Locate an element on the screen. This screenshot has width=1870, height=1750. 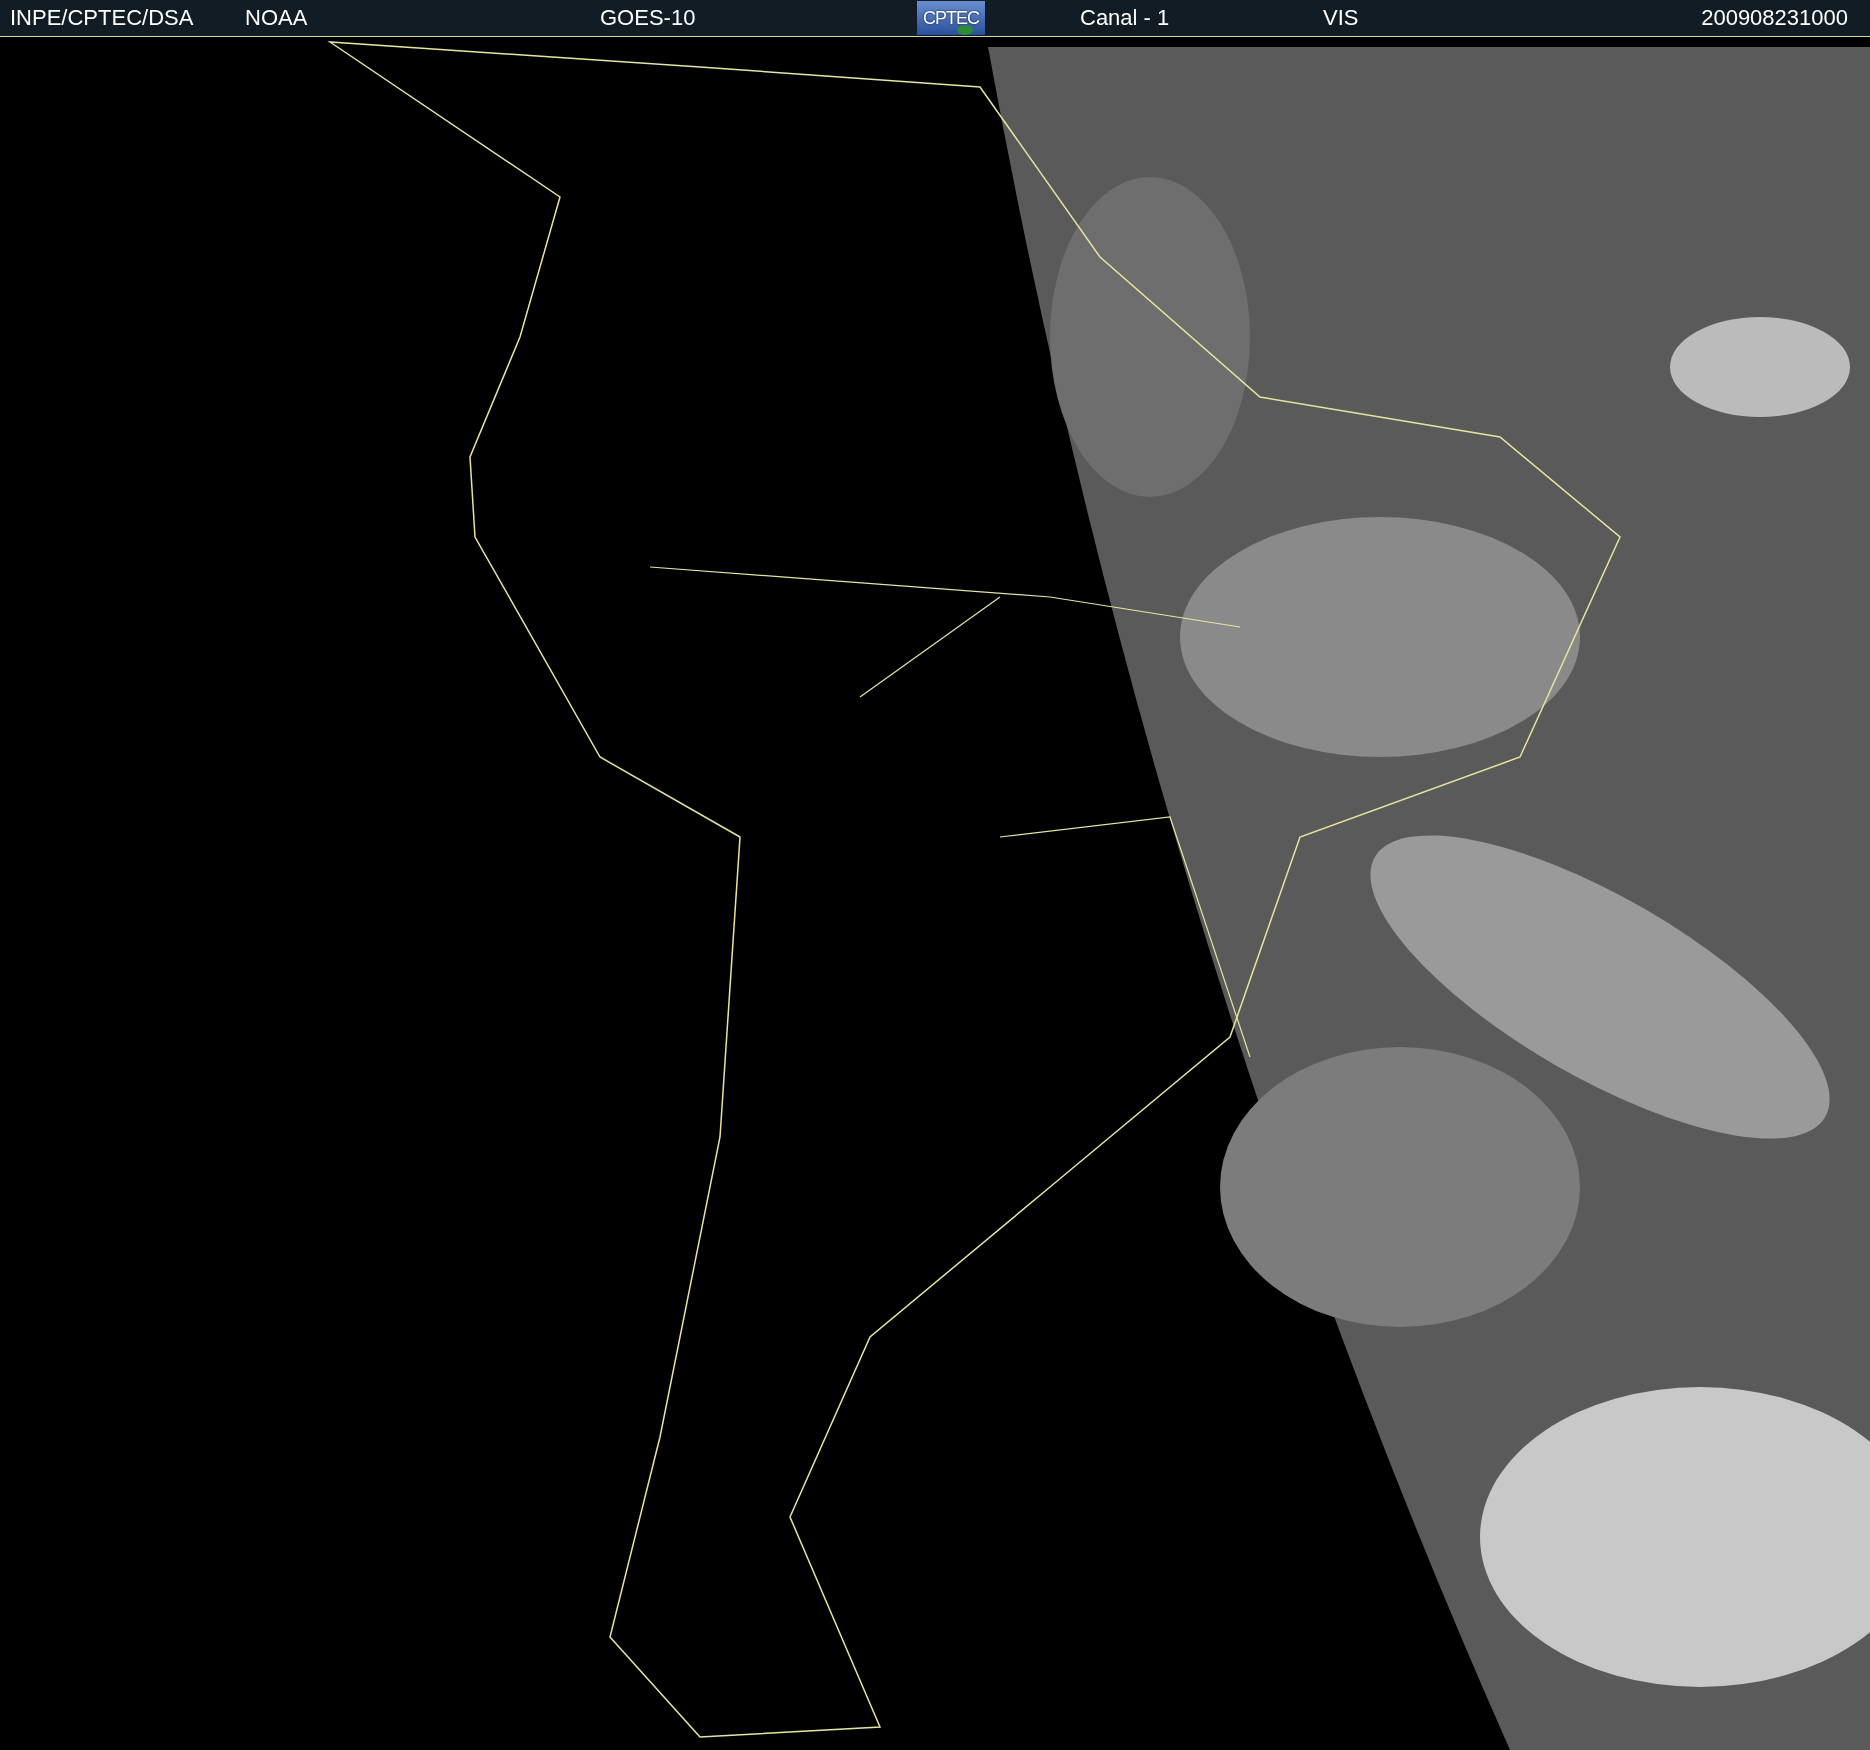
header-label: Canal - 1 is located at coordinates (1125, 18).